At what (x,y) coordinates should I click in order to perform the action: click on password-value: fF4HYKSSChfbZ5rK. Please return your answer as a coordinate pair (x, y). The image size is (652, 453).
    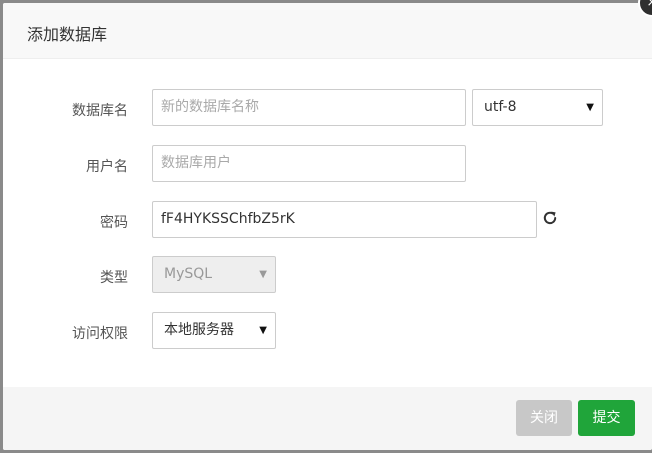
    Looking at the image, I should click on (228, 219).